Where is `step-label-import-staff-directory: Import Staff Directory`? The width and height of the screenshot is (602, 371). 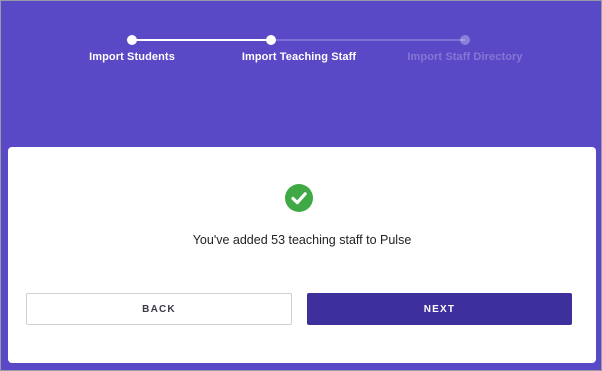
step-label-import-staff-directory: Import Staff Directory is located at coordinates (465, 57).